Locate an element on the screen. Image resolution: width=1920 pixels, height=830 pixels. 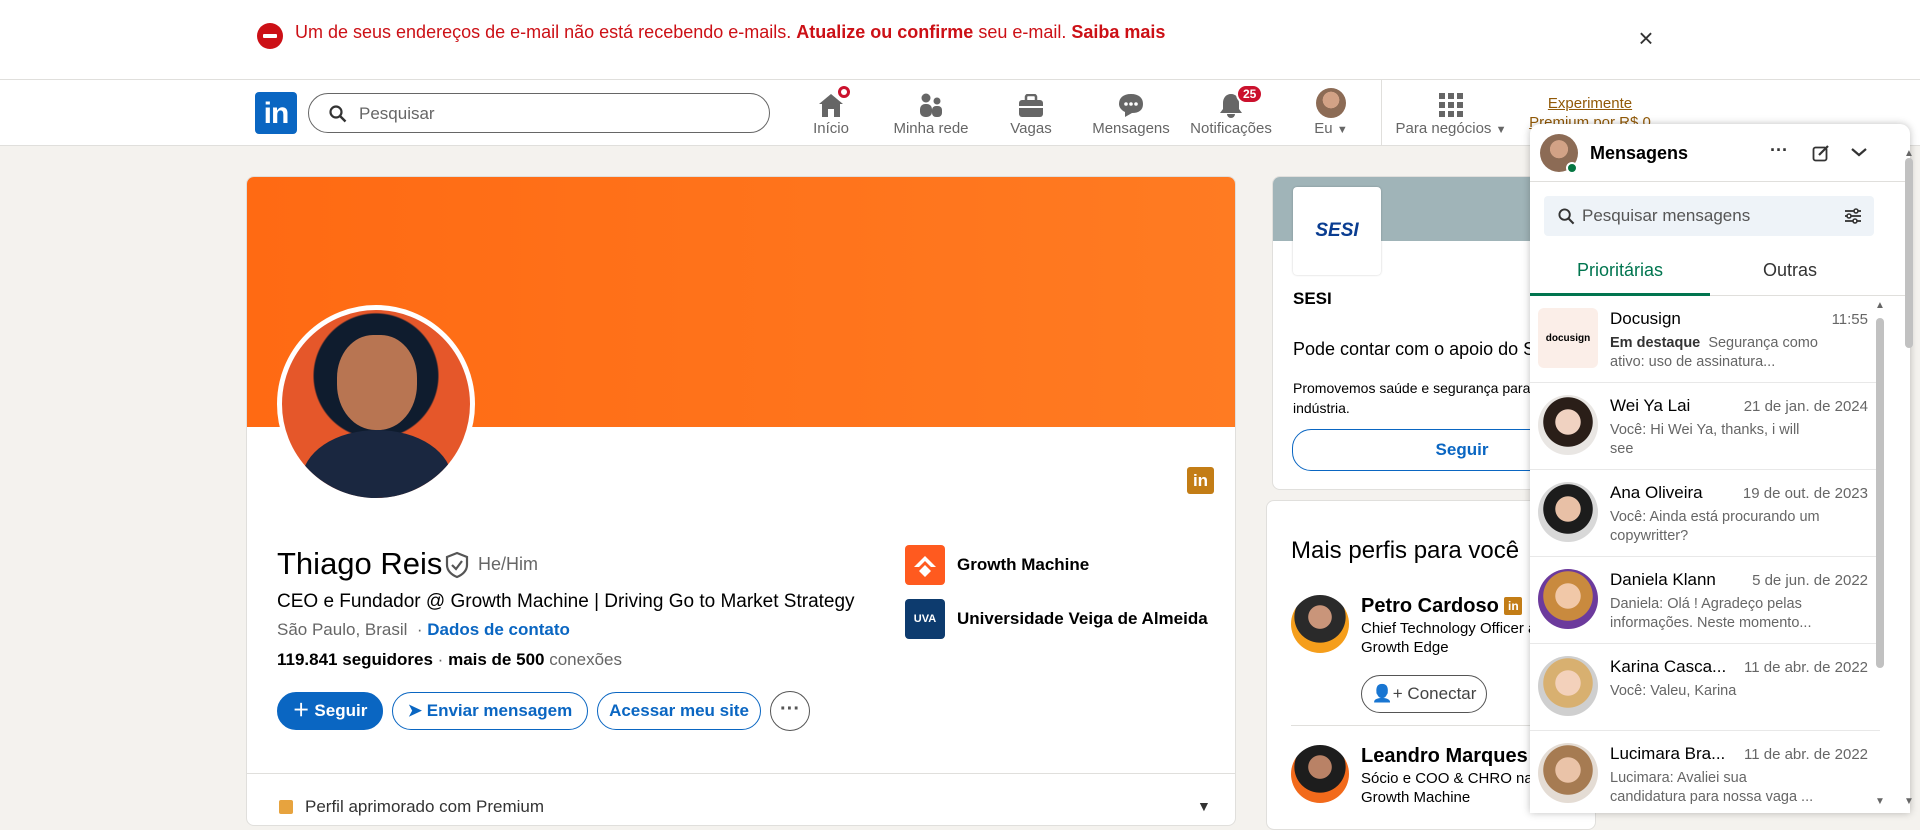
send-message-button: ➤ Enviar mensagem is located at coordinates (490, 711).